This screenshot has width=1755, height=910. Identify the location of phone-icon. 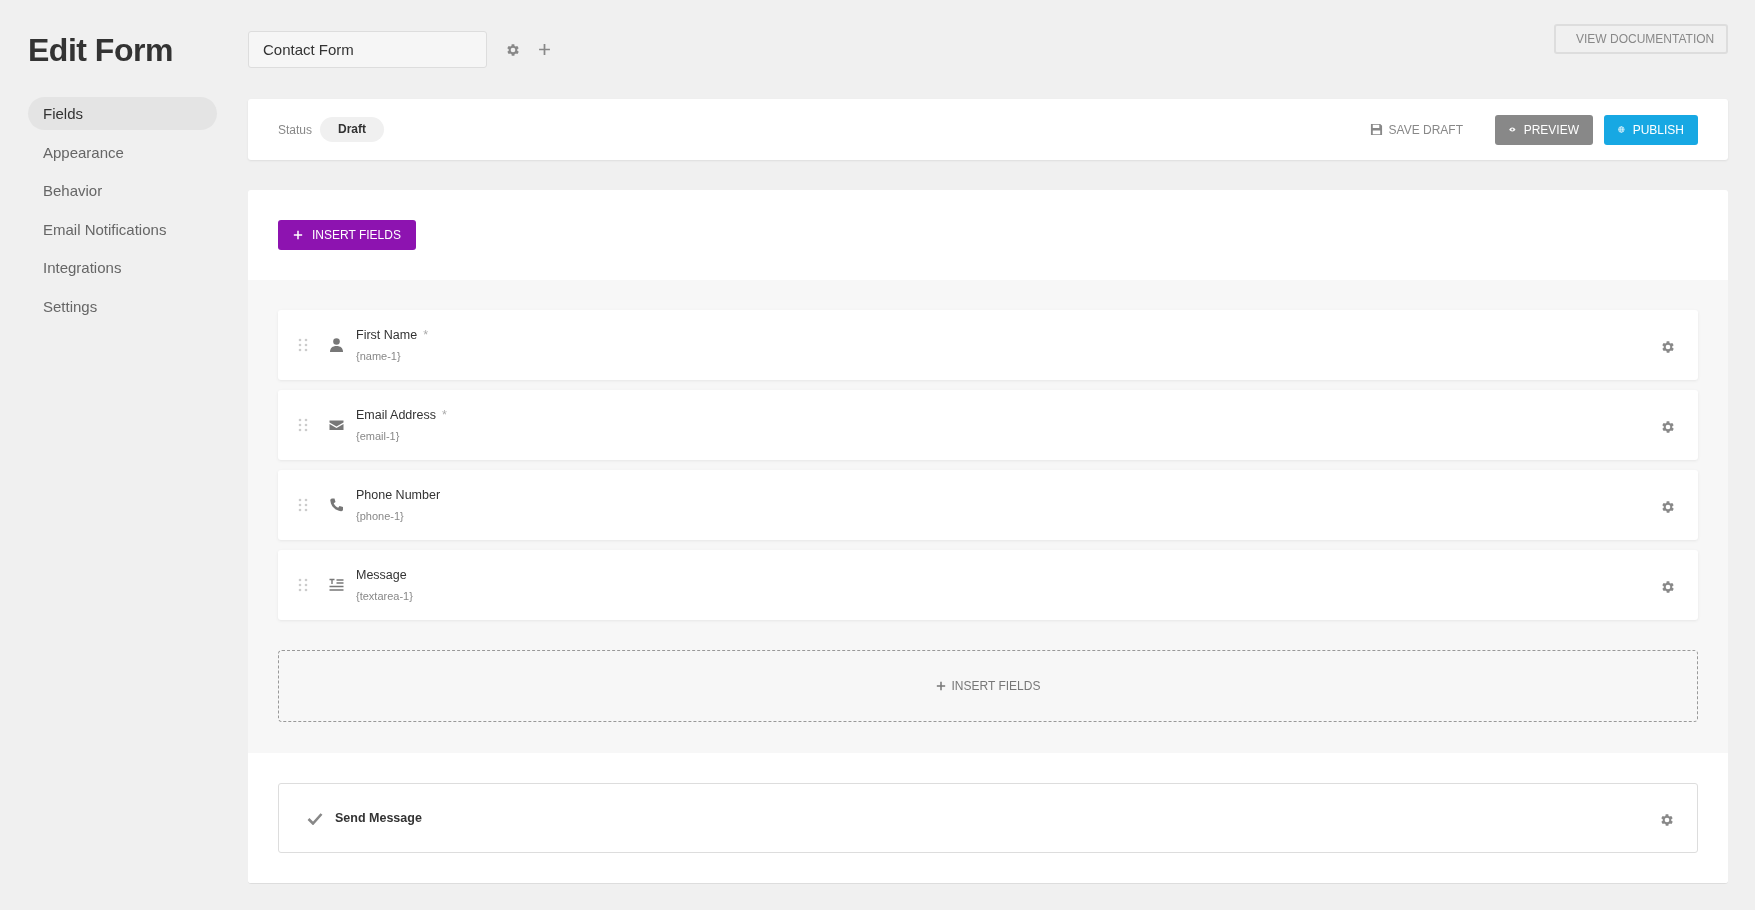
(336, 505).